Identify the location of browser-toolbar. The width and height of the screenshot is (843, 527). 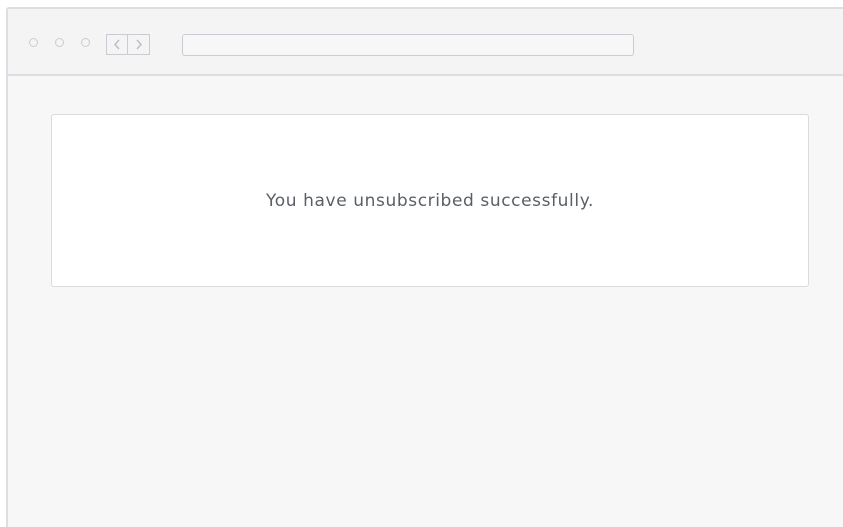
(425, 42).